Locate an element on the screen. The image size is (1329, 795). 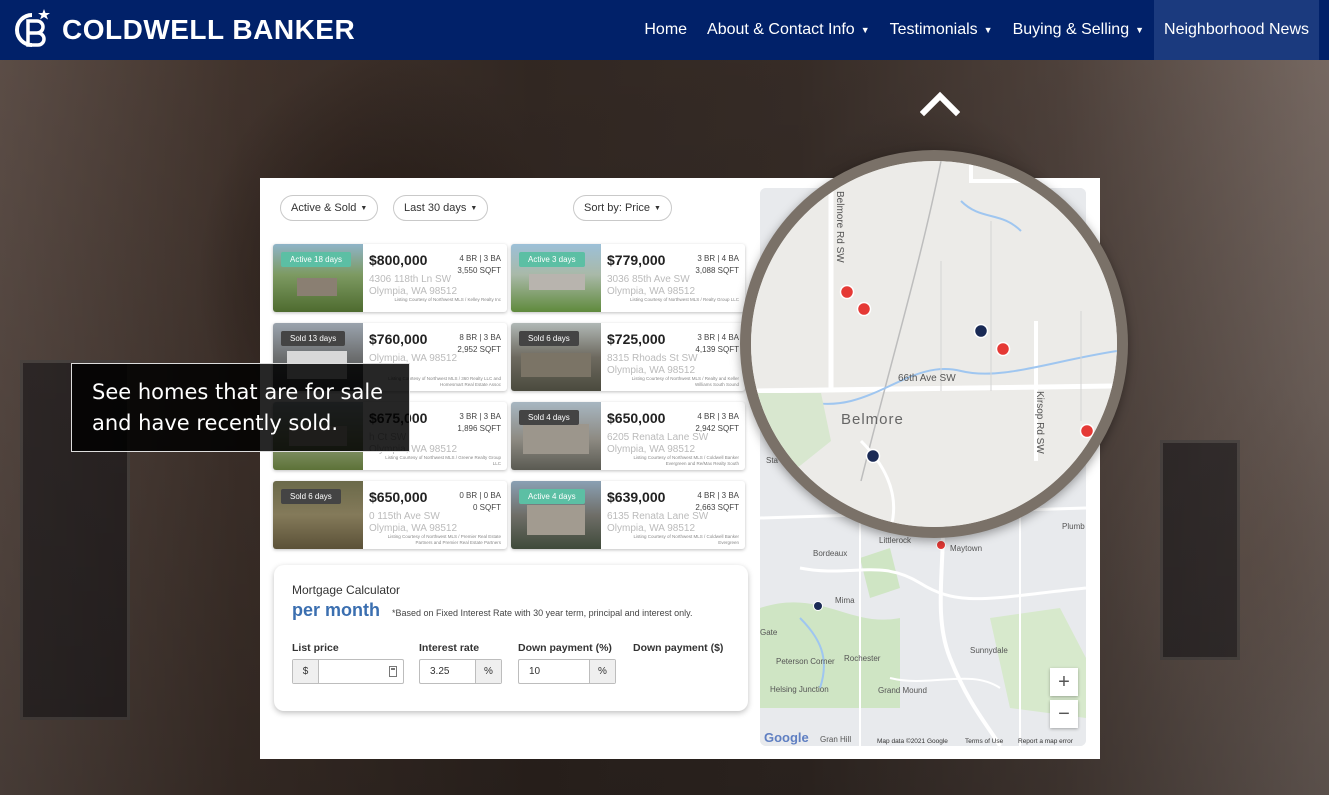
sqft: 3,088 SQFT is located at coordinates (717, 270).